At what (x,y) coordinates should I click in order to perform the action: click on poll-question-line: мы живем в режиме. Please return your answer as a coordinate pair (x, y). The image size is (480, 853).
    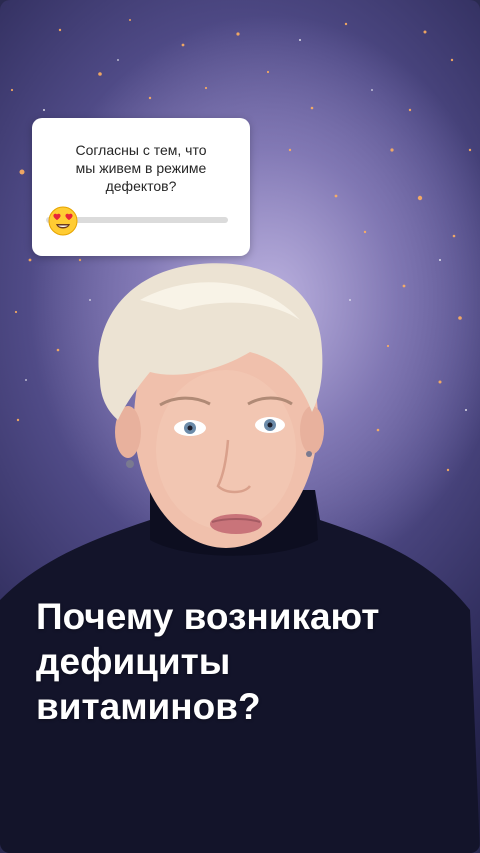
    Looking at the image, I should click on (141, 168).